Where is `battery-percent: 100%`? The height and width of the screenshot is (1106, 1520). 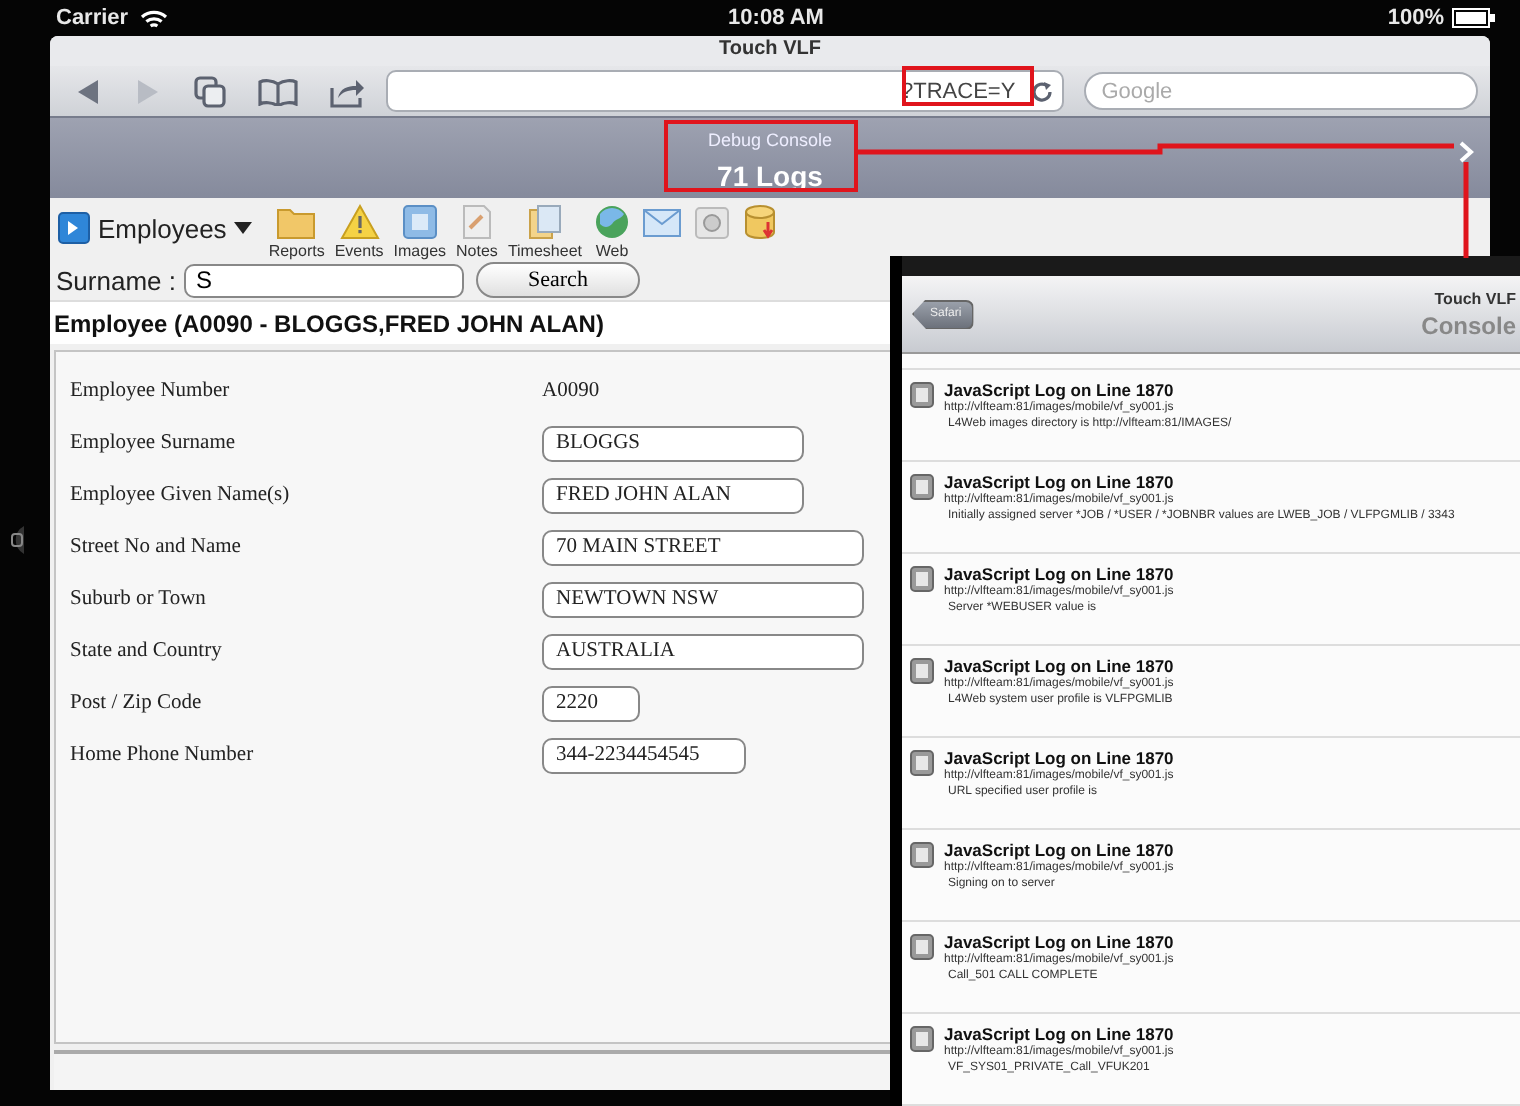 battery-percent: 100% is located at coordinates (1415, 18).